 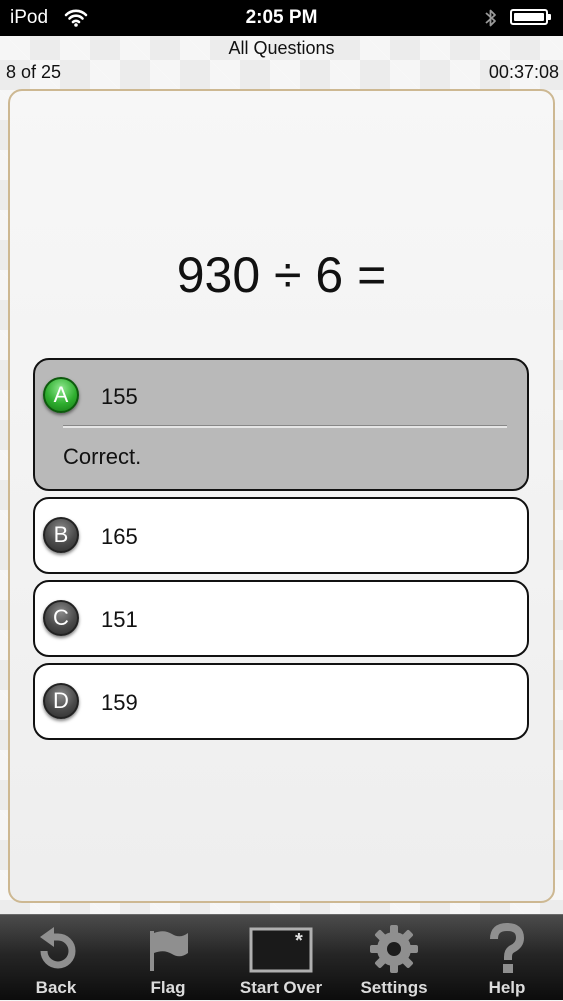 I want to click on answer-option-a: A 155 Correct., so click(x=281, y=424).